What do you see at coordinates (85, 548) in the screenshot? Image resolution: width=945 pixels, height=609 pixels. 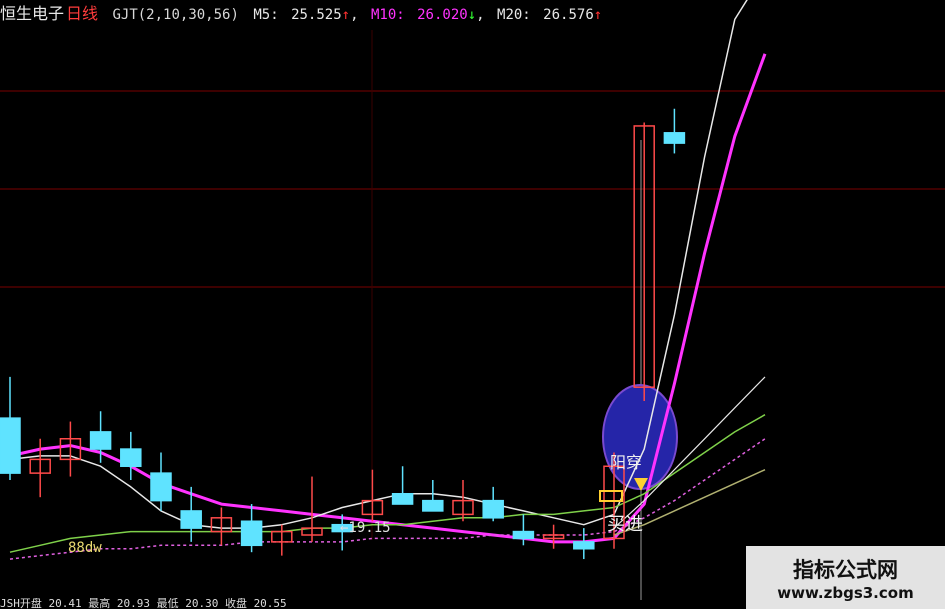 I see `bottom-left-label: 88dw` at bounding box center [85, 548].